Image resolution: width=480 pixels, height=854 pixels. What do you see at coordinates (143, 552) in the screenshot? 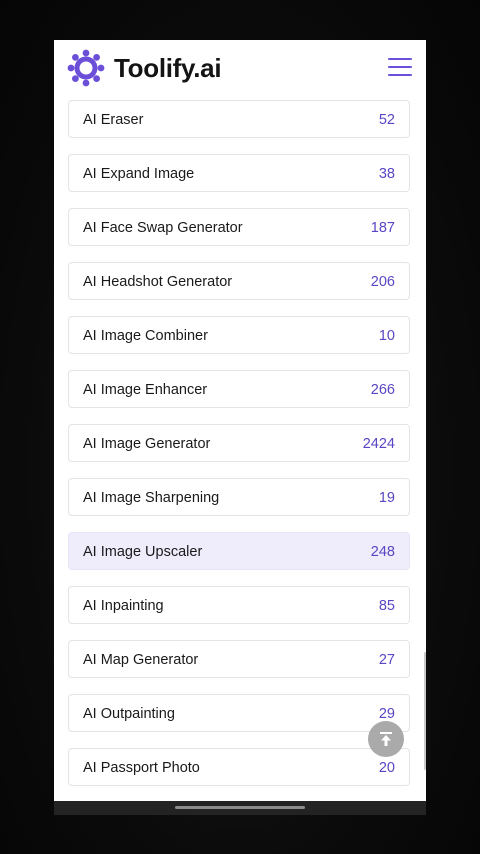
I see `category-label: AI Image Upscaler` at bounding box center [143, 552].